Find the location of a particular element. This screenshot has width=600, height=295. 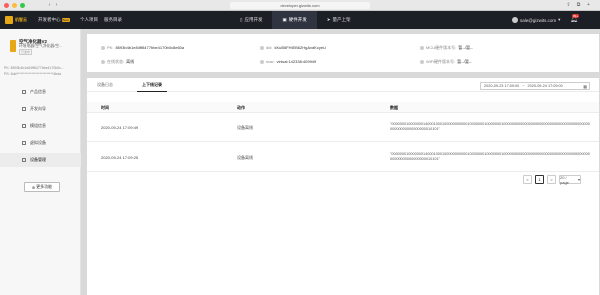

row-action: 设备离线 is located at coordinates (245, 157).